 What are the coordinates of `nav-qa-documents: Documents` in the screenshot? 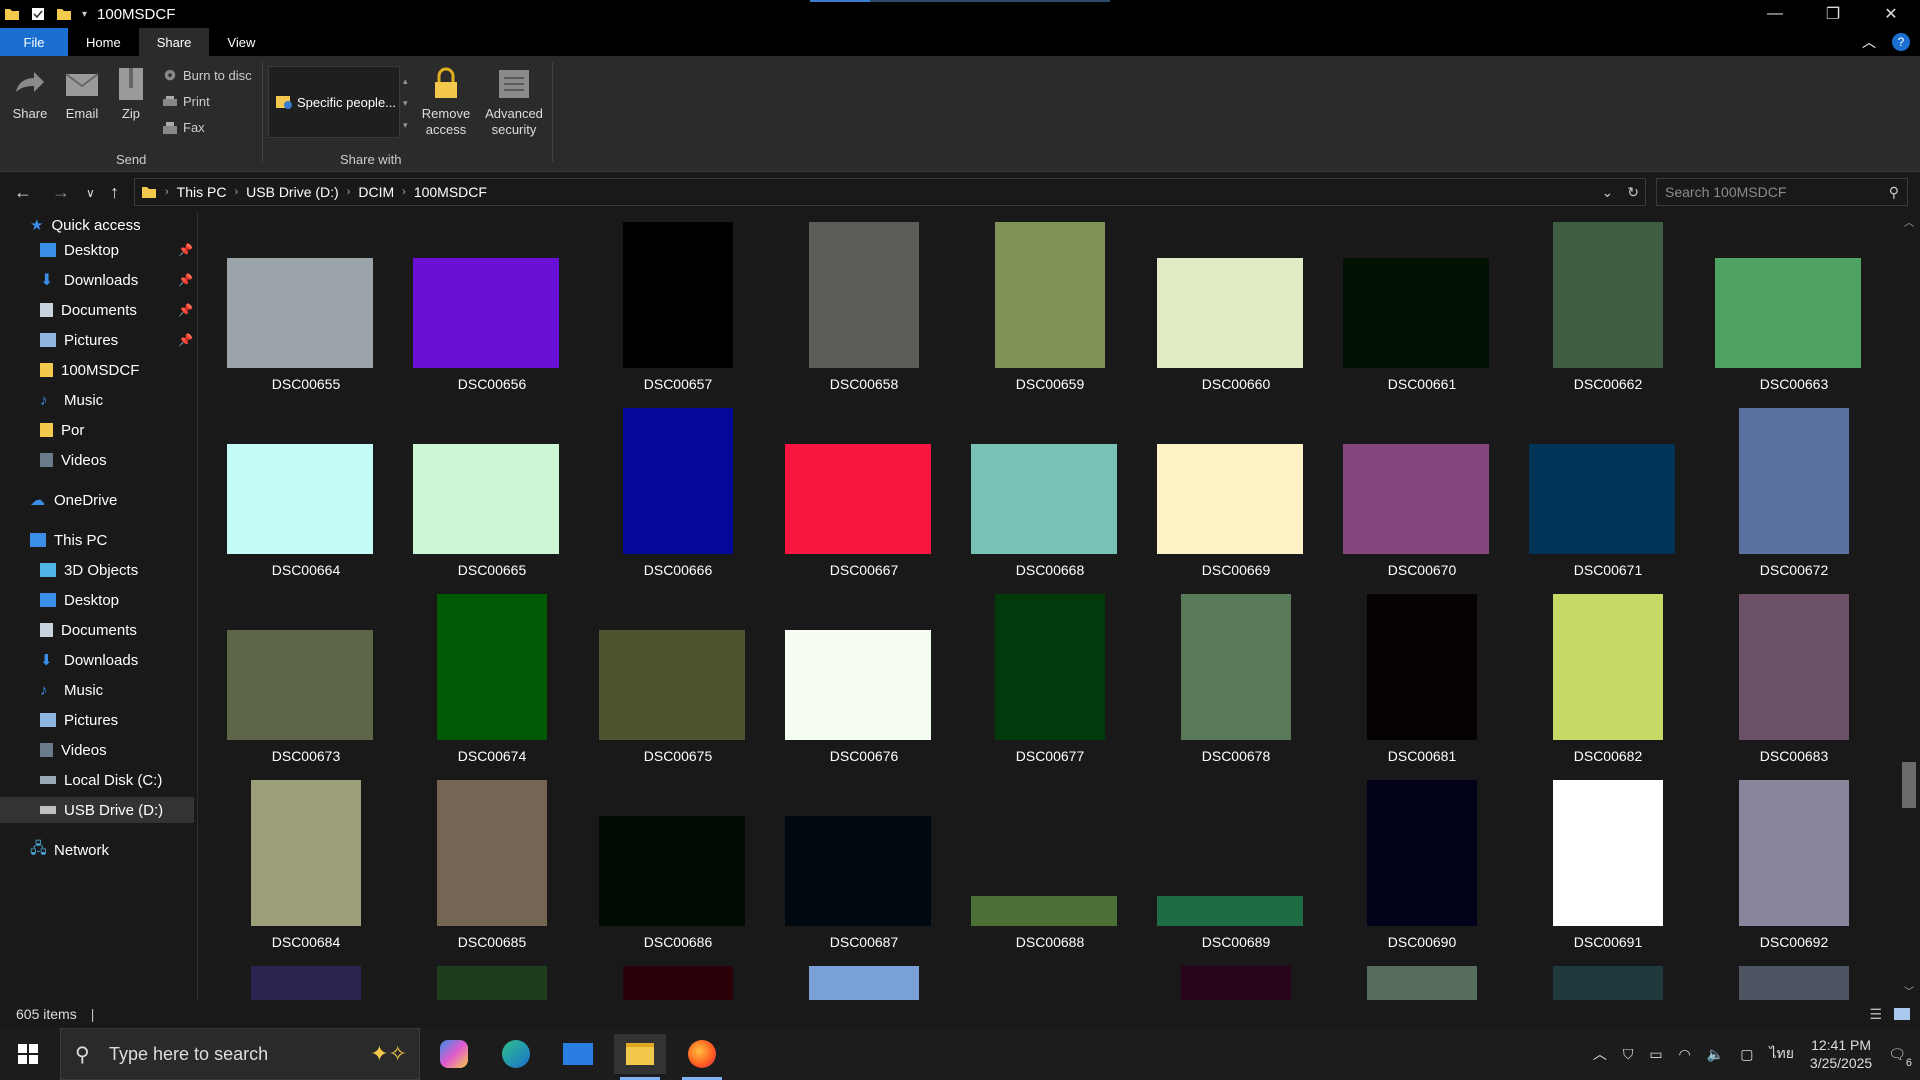 It's located at (88, 310).